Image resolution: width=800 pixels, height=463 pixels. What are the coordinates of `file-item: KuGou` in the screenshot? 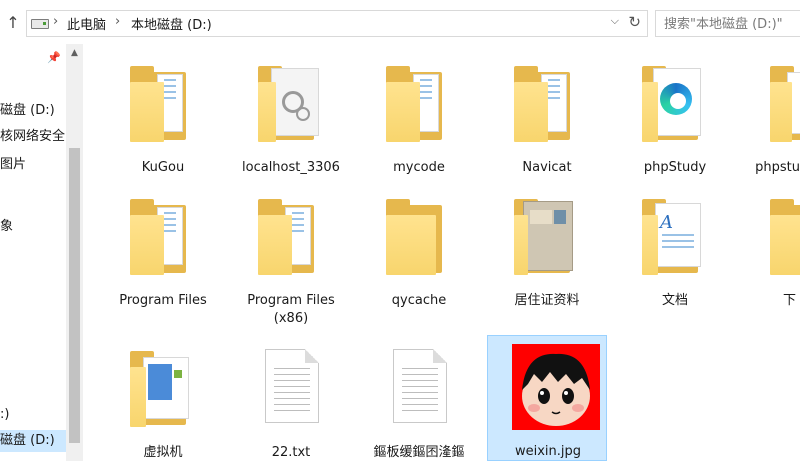 It's located at (163, 115).